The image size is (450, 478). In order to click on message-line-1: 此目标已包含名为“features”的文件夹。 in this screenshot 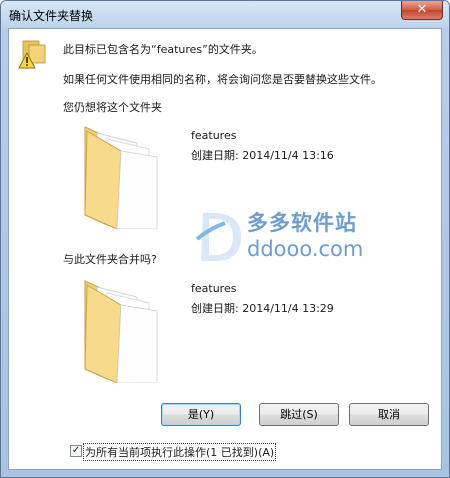, I will do `click(163, 49)`.